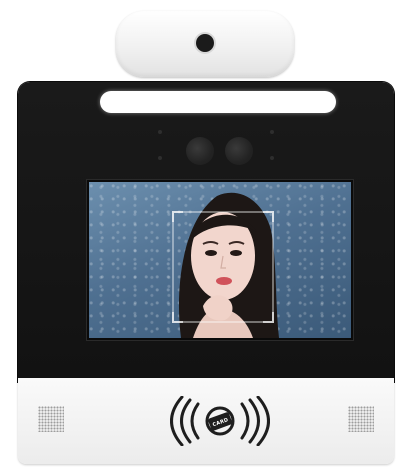  Describe the element at coordinates (225, 265) in the screenshot. I see `face-photo-graphic` at that location.